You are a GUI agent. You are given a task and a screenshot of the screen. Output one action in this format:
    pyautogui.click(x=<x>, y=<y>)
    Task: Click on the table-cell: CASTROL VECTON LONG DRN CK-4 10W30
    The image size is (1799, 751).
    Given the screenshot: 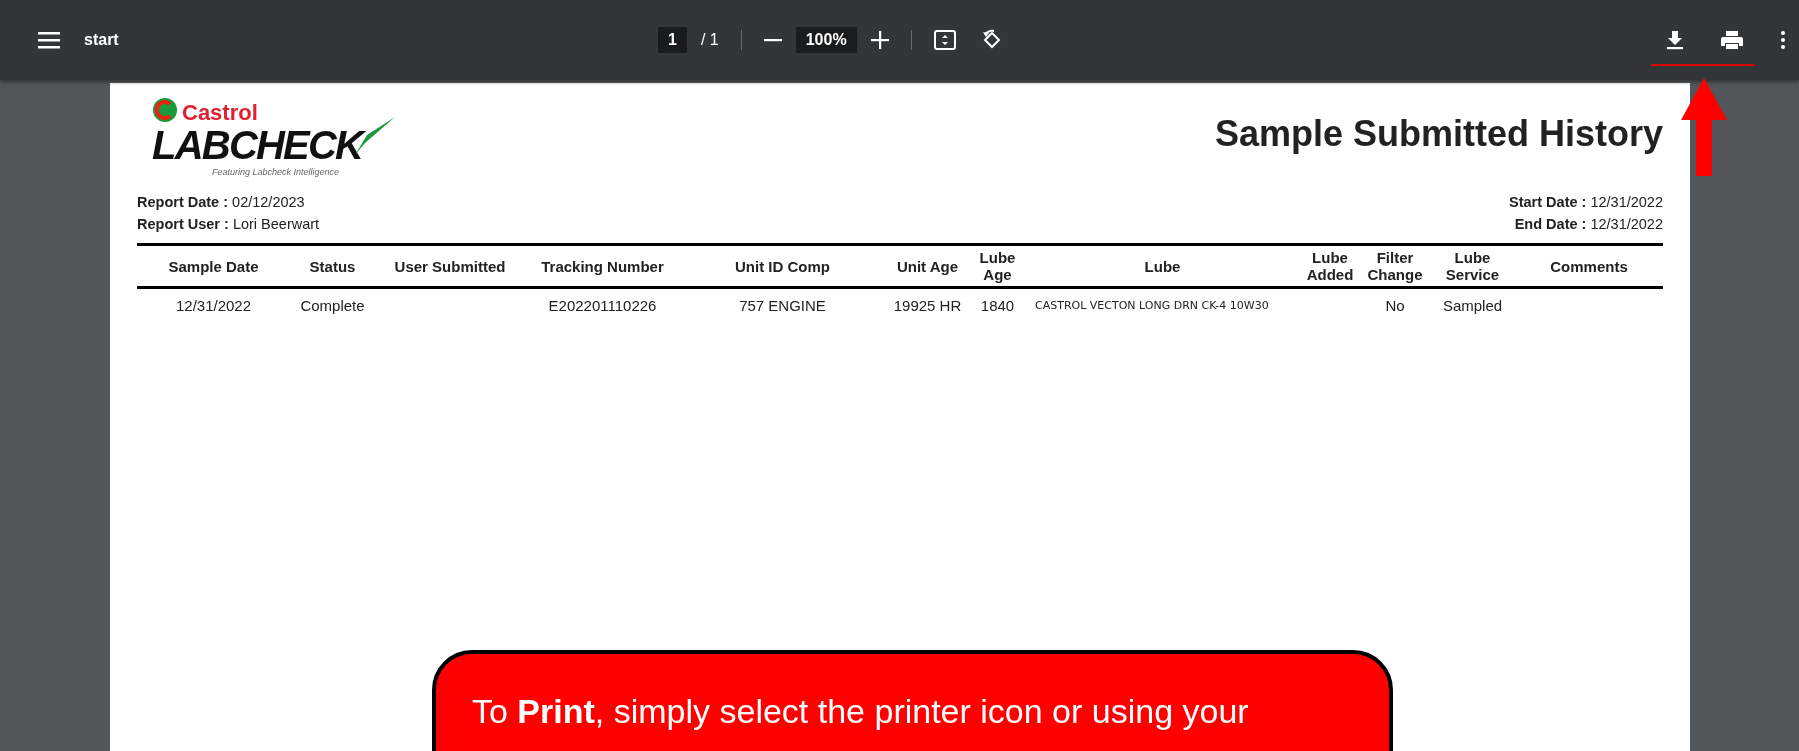 What is the action you would take?
    pyautogui.click(x=1152, y=305)
    